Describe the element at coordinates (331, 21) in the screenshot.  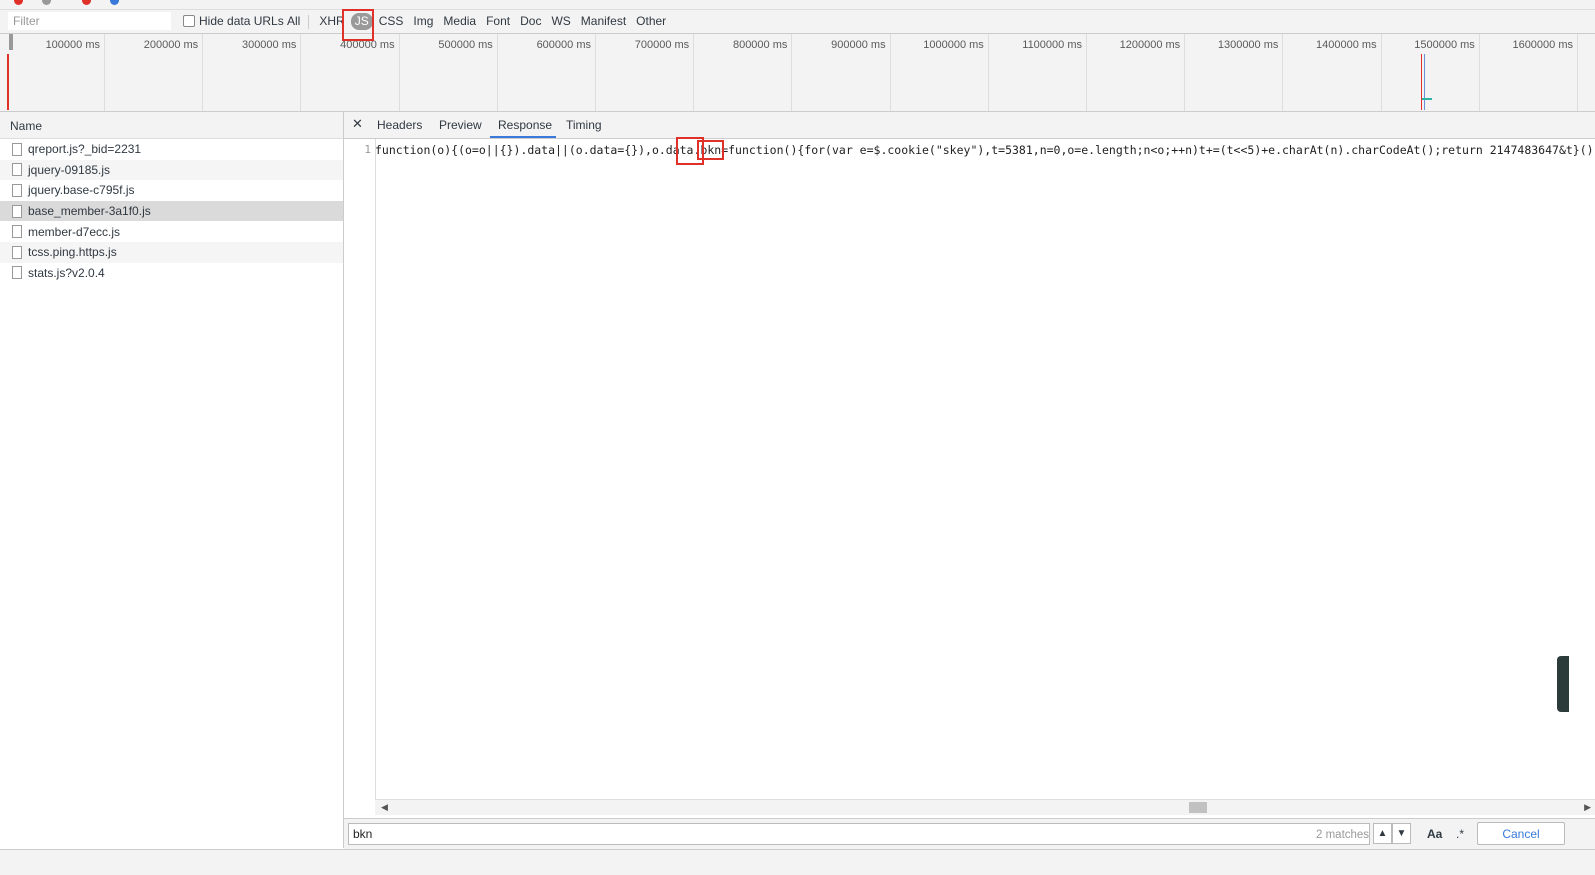
I see `type-filter-xhr: XHR` at that location.